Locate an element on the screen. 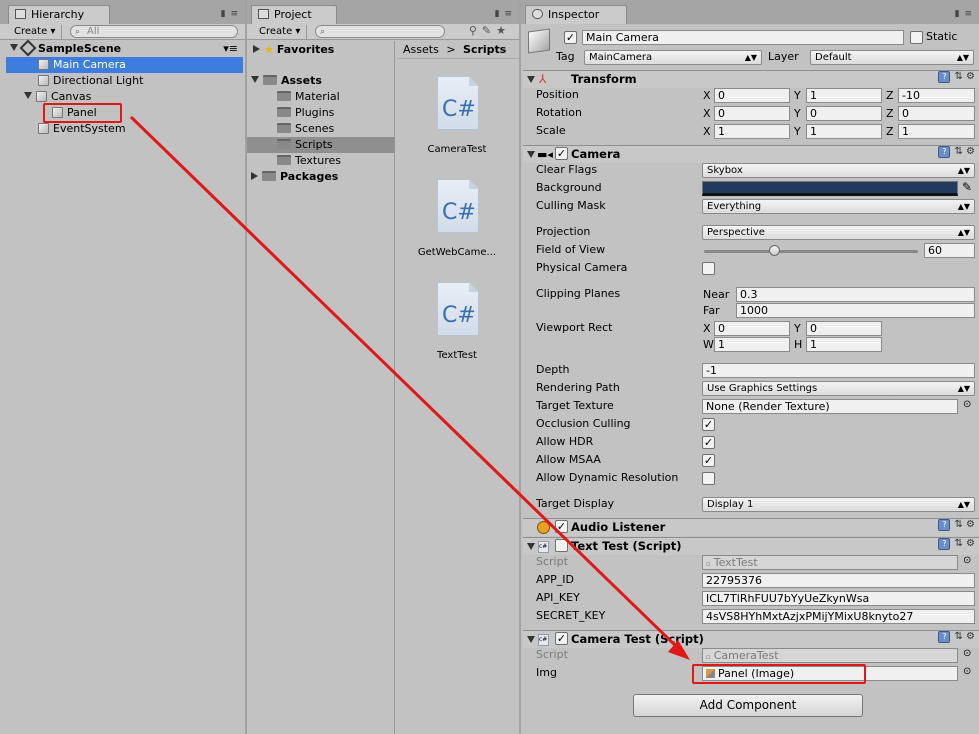 The width and height of the screenshot is (979, 734). camera-test-header: c# ✓ Camera Test (Script) ? ⇅ ⚙ is located at coordinates (751, 639).